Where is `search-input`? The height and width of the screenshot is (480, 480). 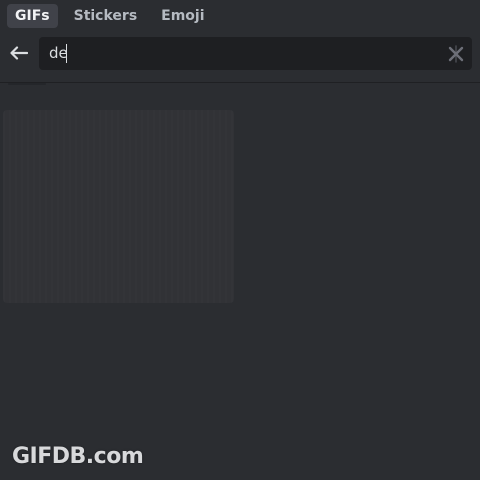 search-input is located at coordinates (239, 53).